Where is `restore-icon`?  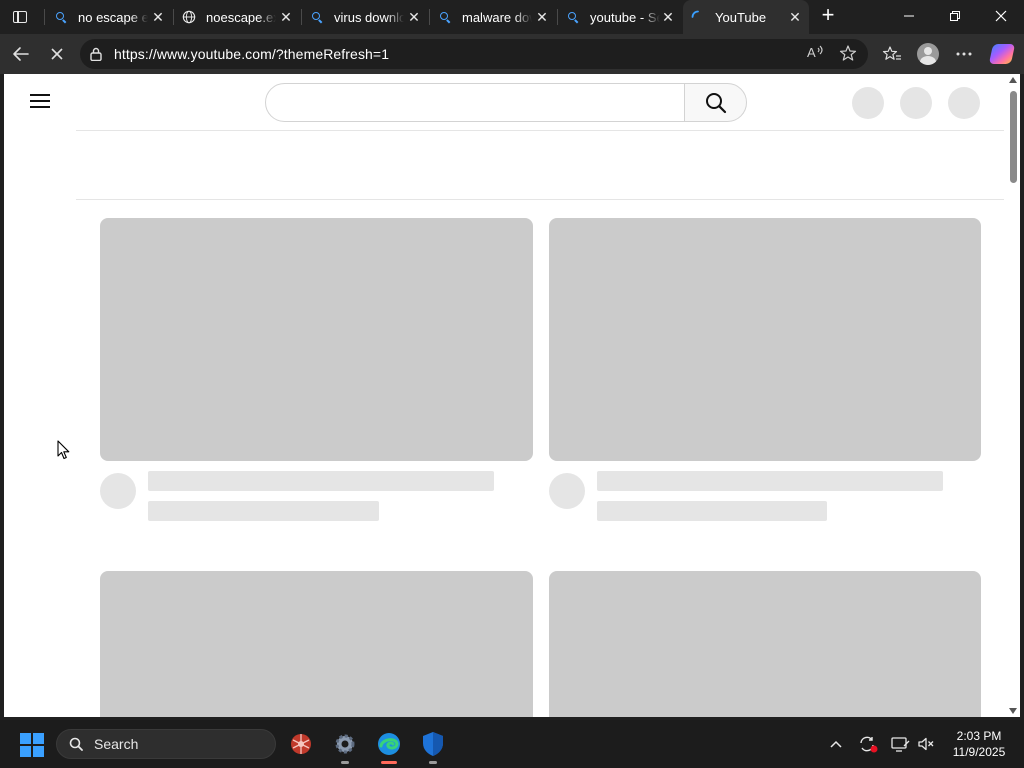
restore-icon is located at coordinates (955, 16).